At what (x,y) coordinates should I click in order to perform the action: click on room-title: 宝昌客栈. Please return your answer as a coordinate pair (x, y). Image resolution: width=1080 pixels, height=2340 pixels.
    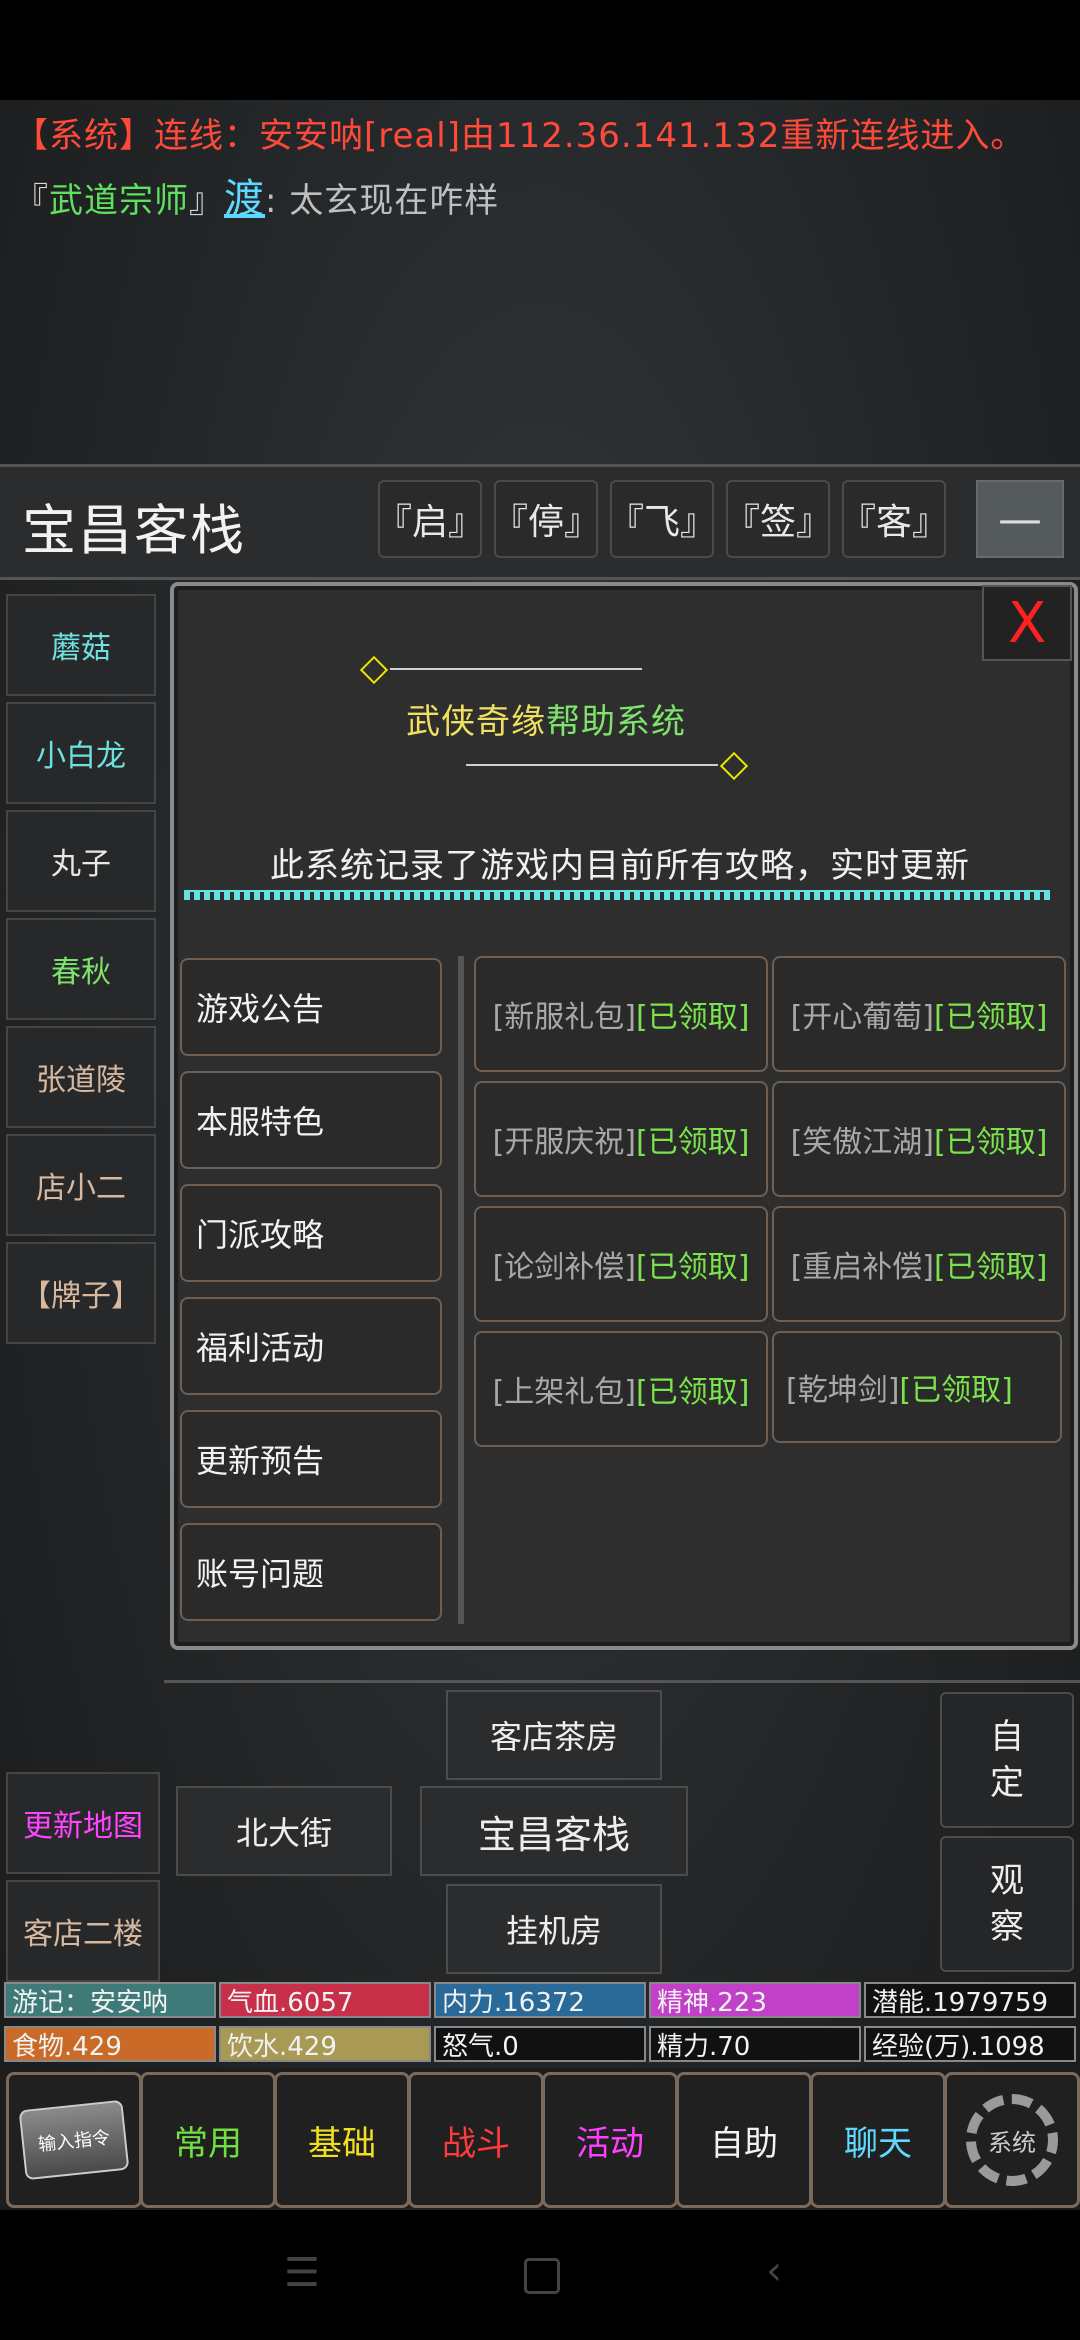
    Looking at the image, I should click on (134, 530).